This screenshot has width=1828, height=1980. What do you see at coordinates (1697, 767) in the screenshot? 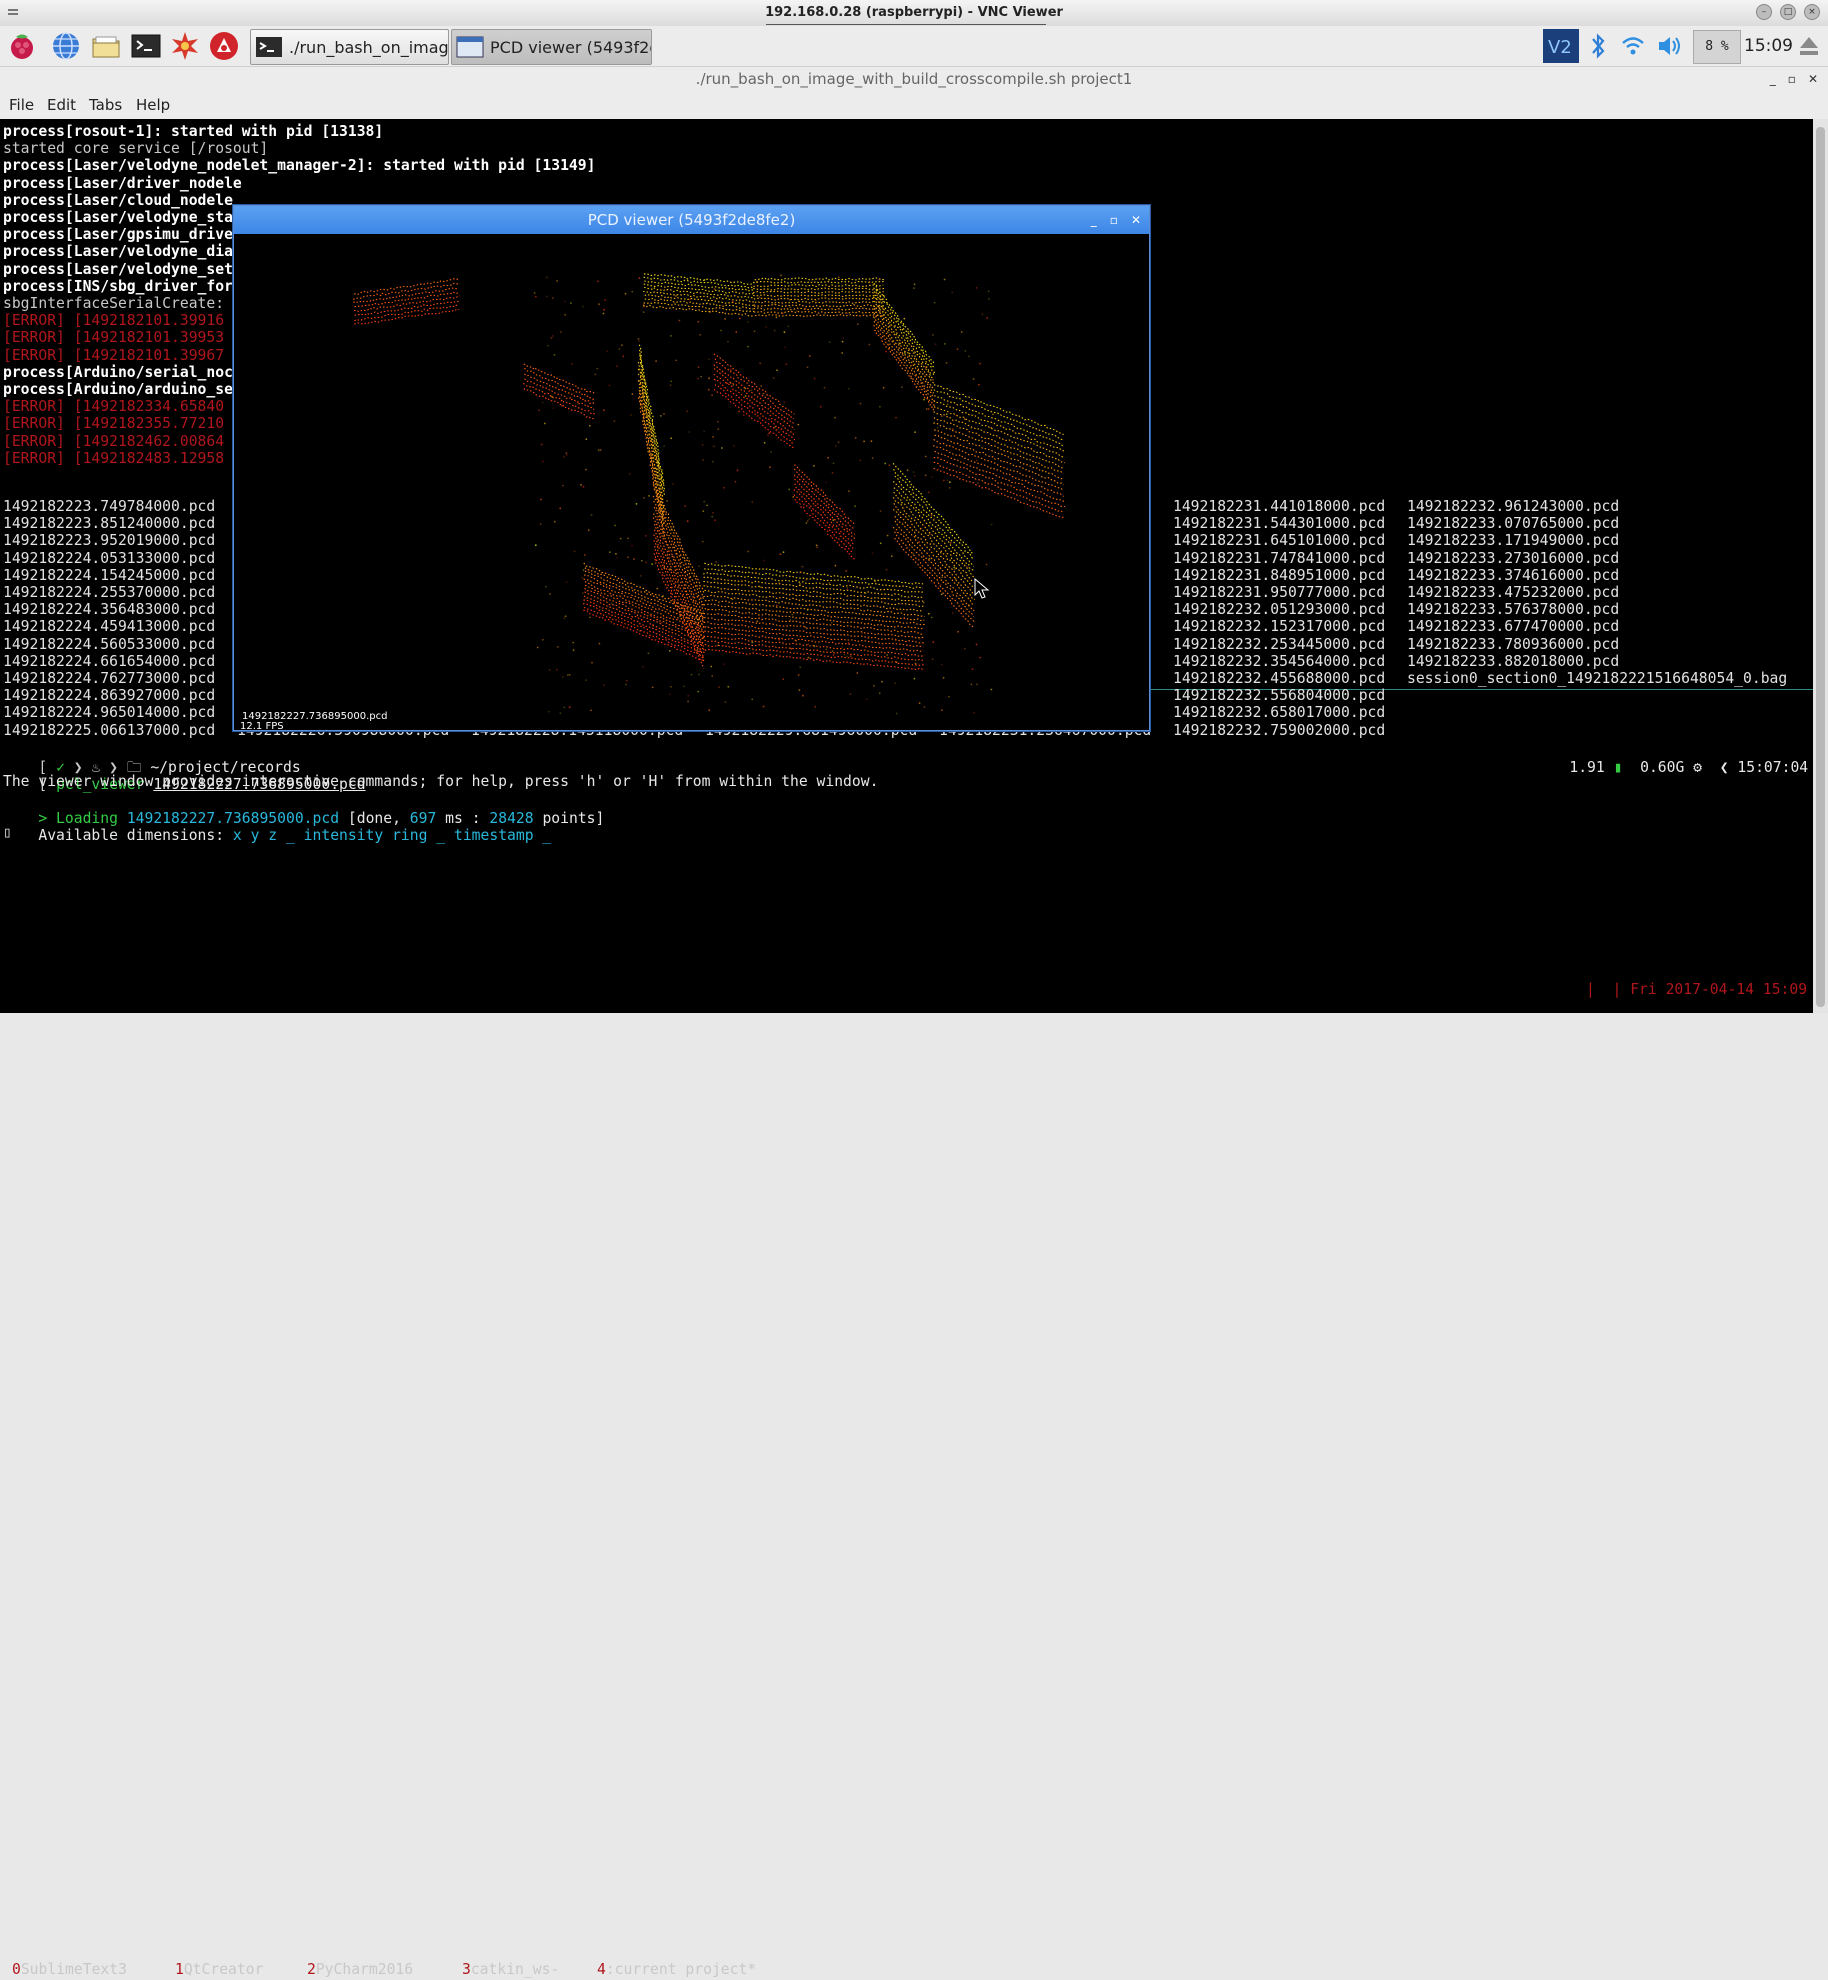
I see `prompt-status: 1.91 ▮ 0.60G ⚙ ❮ 15:07:04 ◷` at bounding box center [1697, 767].